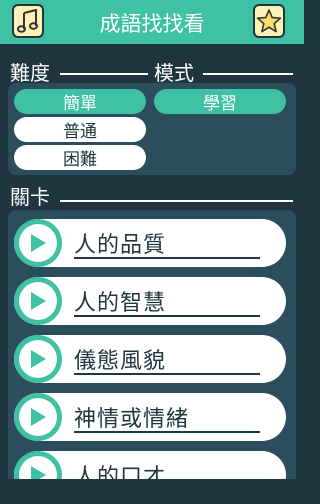 This screenshot has width=320, height=504. I want to click on mode-study-button: 學習, so click(220, 101).